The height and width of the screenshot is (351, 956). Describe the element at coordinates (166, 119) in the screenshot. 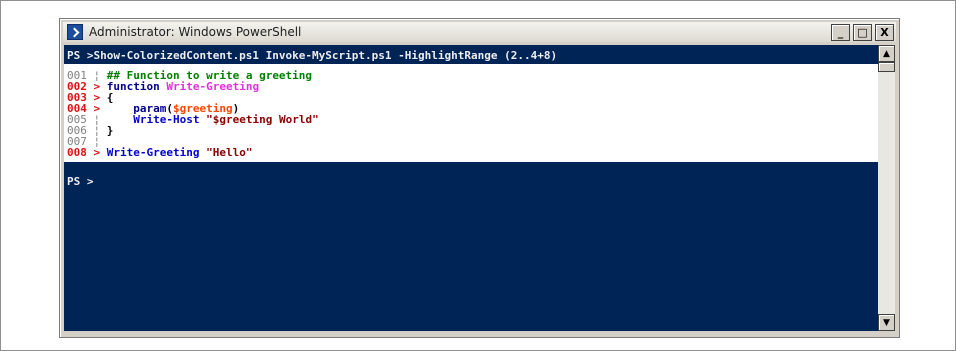

I see `code-token-command: Write-Host` at that location.